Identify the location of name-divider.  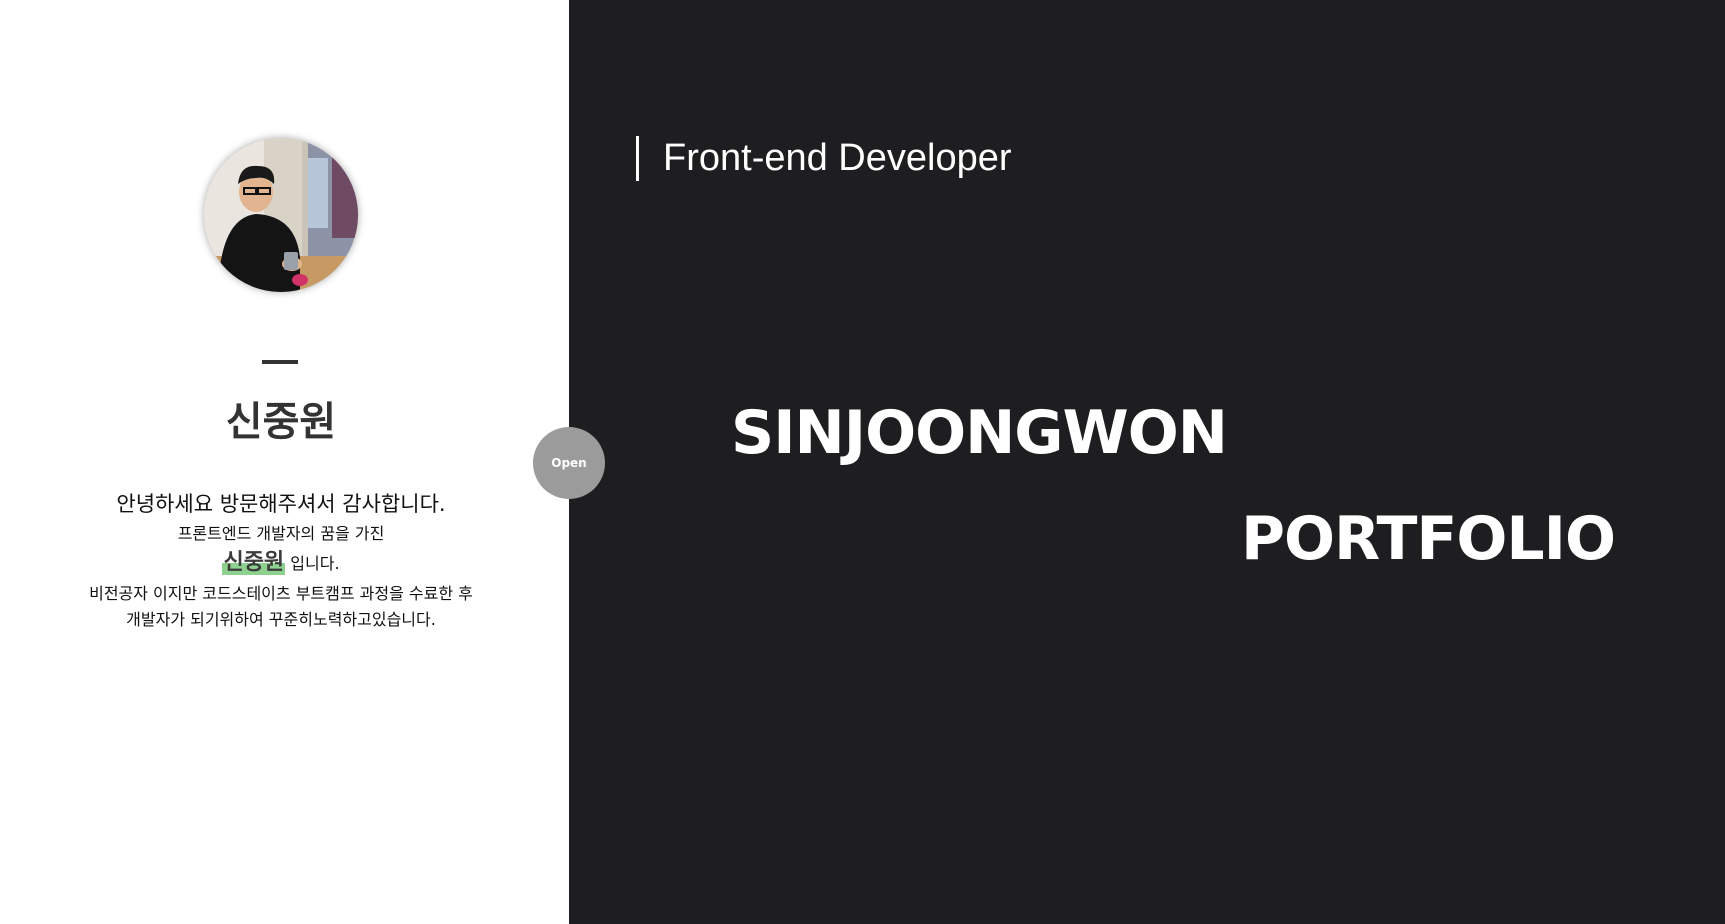
(280, 362).